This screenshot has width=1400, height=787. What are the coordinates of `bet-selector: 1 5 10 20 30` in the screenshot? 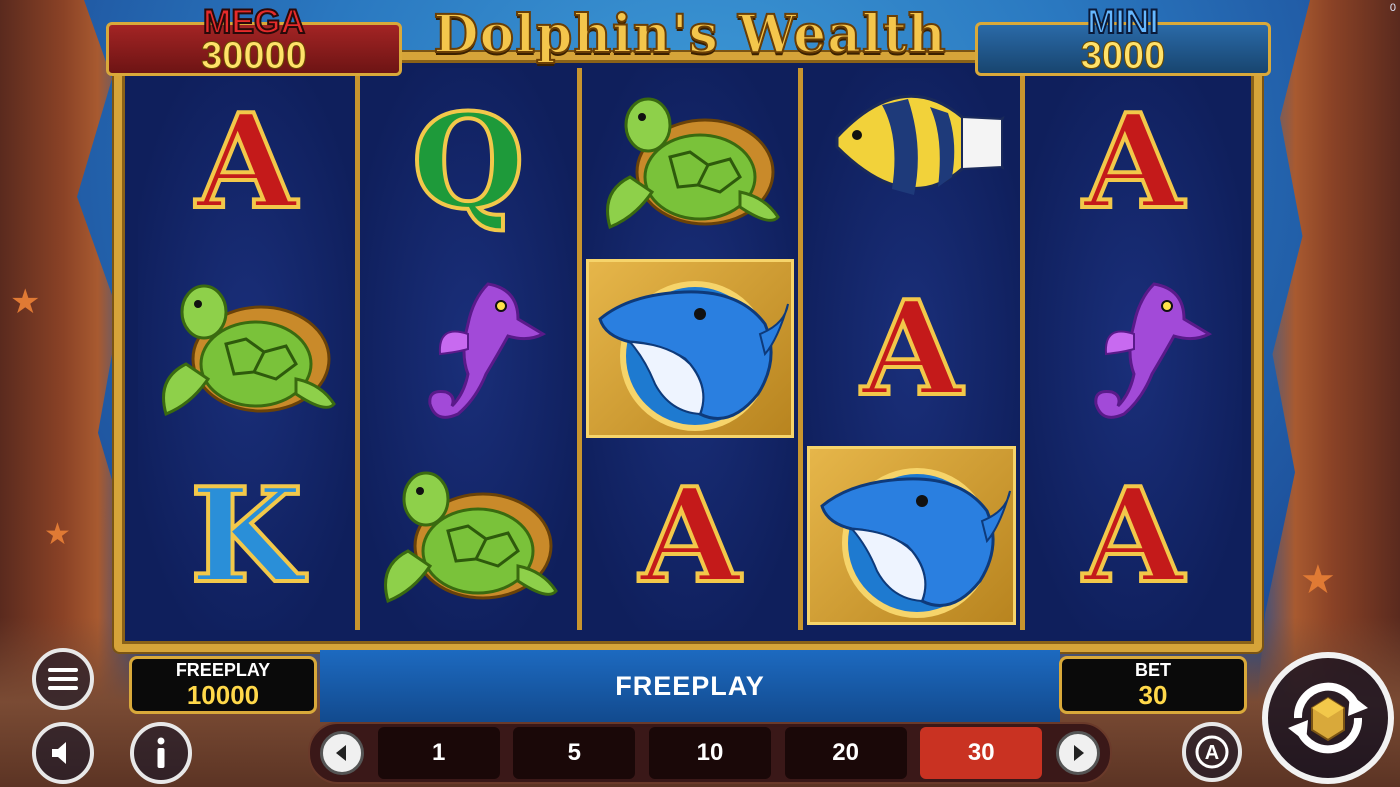 It's located at (710, 753).